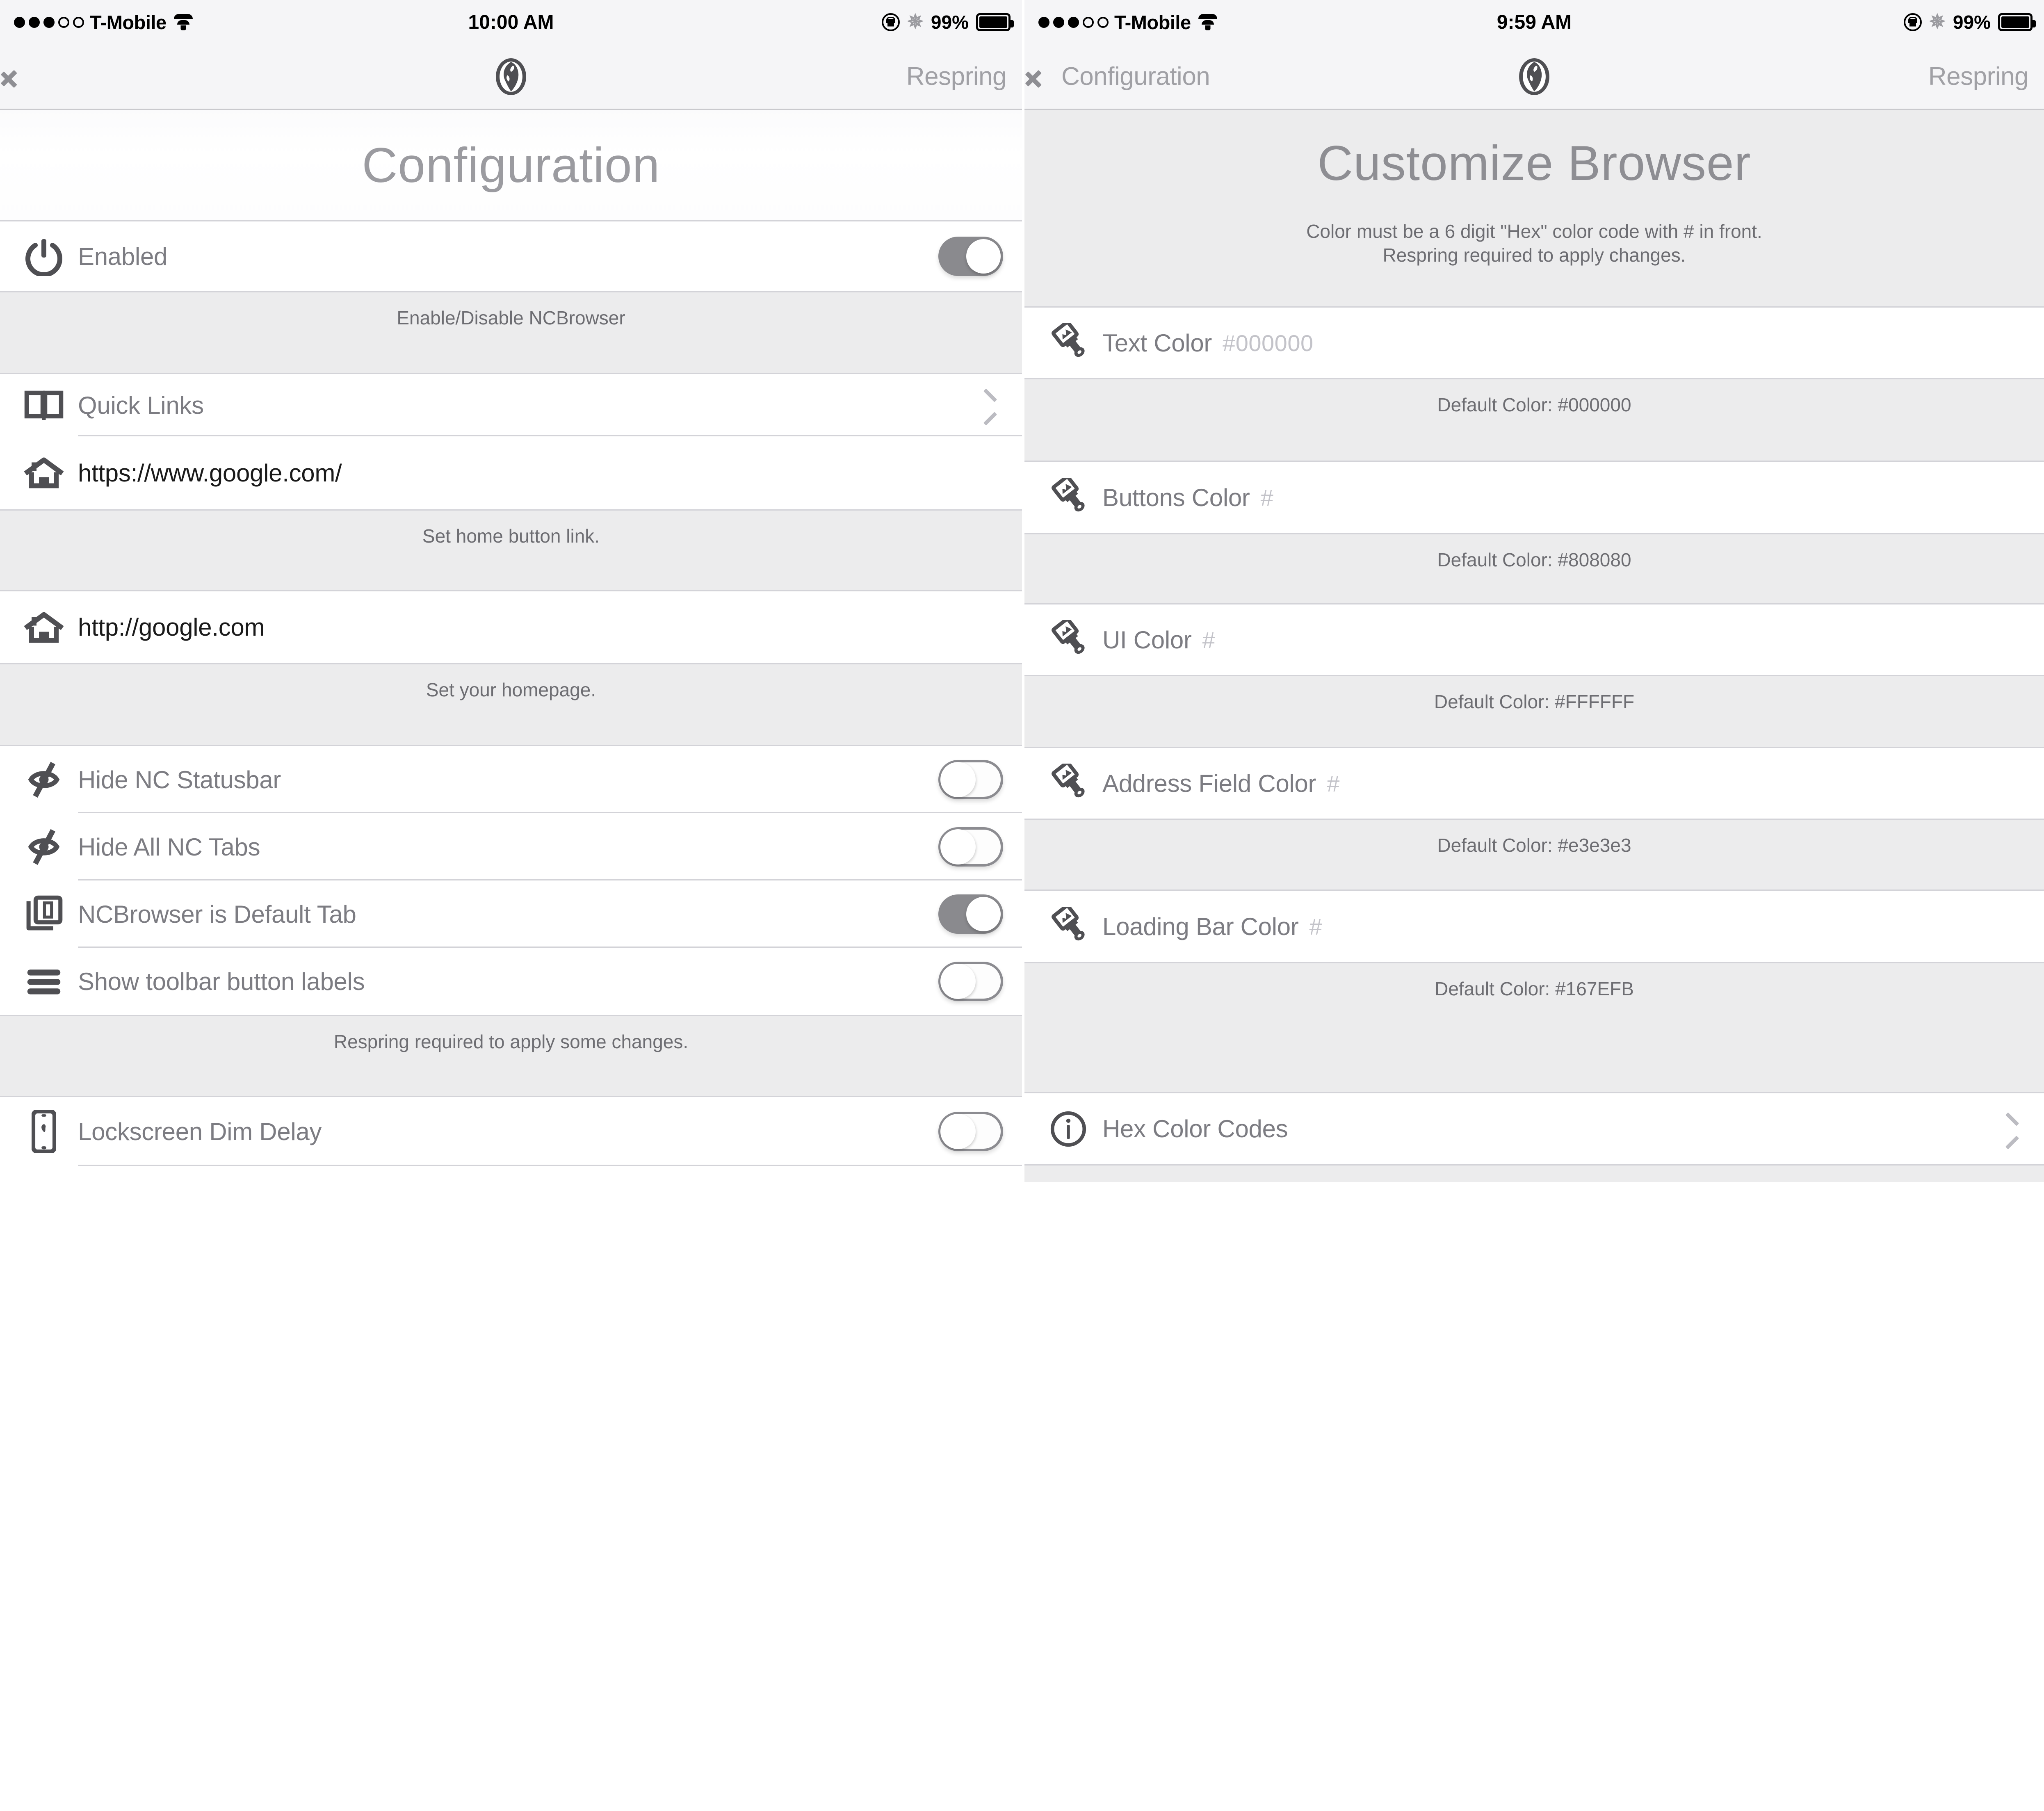 Image resolution: width=2044 pixels, height=1811 pixels. Describe the element at coordinates (1534, 640) in the screenshot. I see `row-ui-color: UI Color #` at that location.